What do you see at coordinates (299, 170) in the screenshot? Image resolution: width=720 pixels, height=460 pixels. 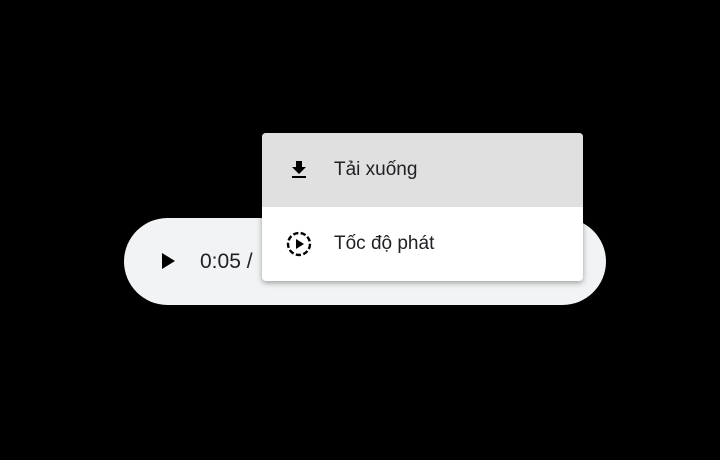 I see `download-icon` at bounding box center [299, 170].